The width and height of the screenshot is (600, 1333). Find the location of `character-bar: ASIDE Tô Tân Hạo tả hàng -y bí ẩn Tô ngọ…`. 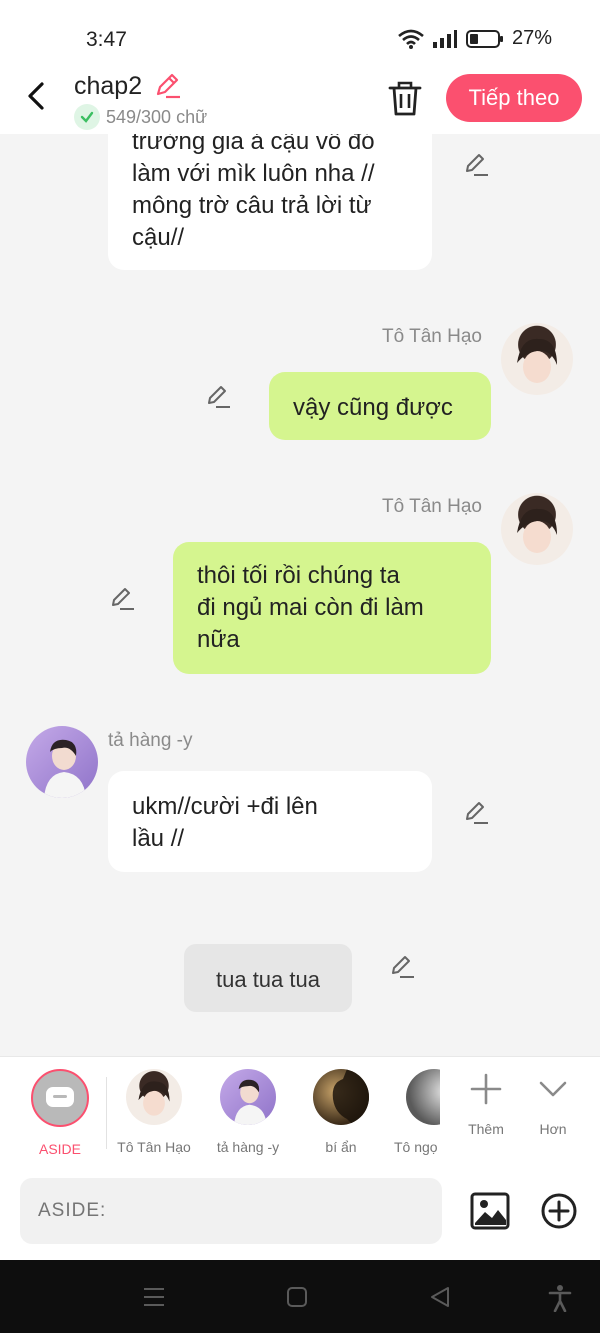

character-bar: ASIDE Tô Tân Hạo tả hàng -y bí ẩn Tô ngọ… is located at coordinates (300, 1111).